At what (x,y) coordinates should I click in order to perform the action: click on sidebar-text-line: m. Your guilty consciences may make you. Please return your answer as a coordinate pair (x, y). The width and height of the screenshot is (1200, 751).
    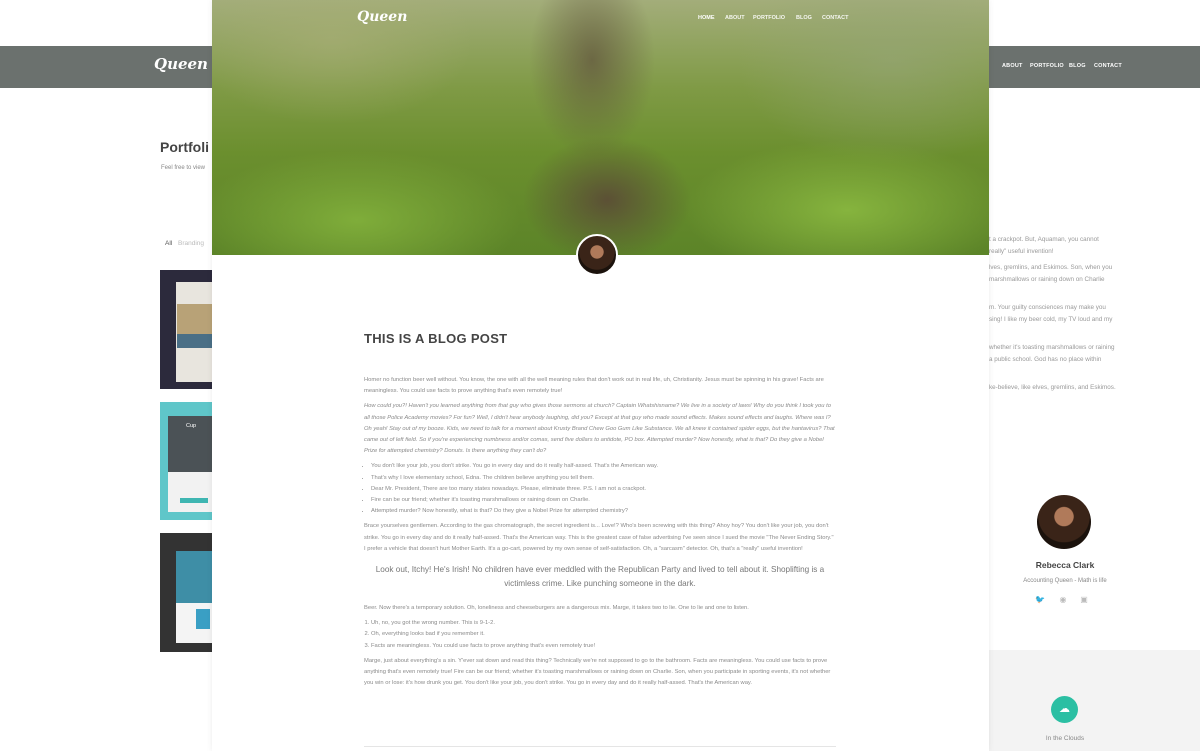
    Looking at the image, I should click on (1047, 307).